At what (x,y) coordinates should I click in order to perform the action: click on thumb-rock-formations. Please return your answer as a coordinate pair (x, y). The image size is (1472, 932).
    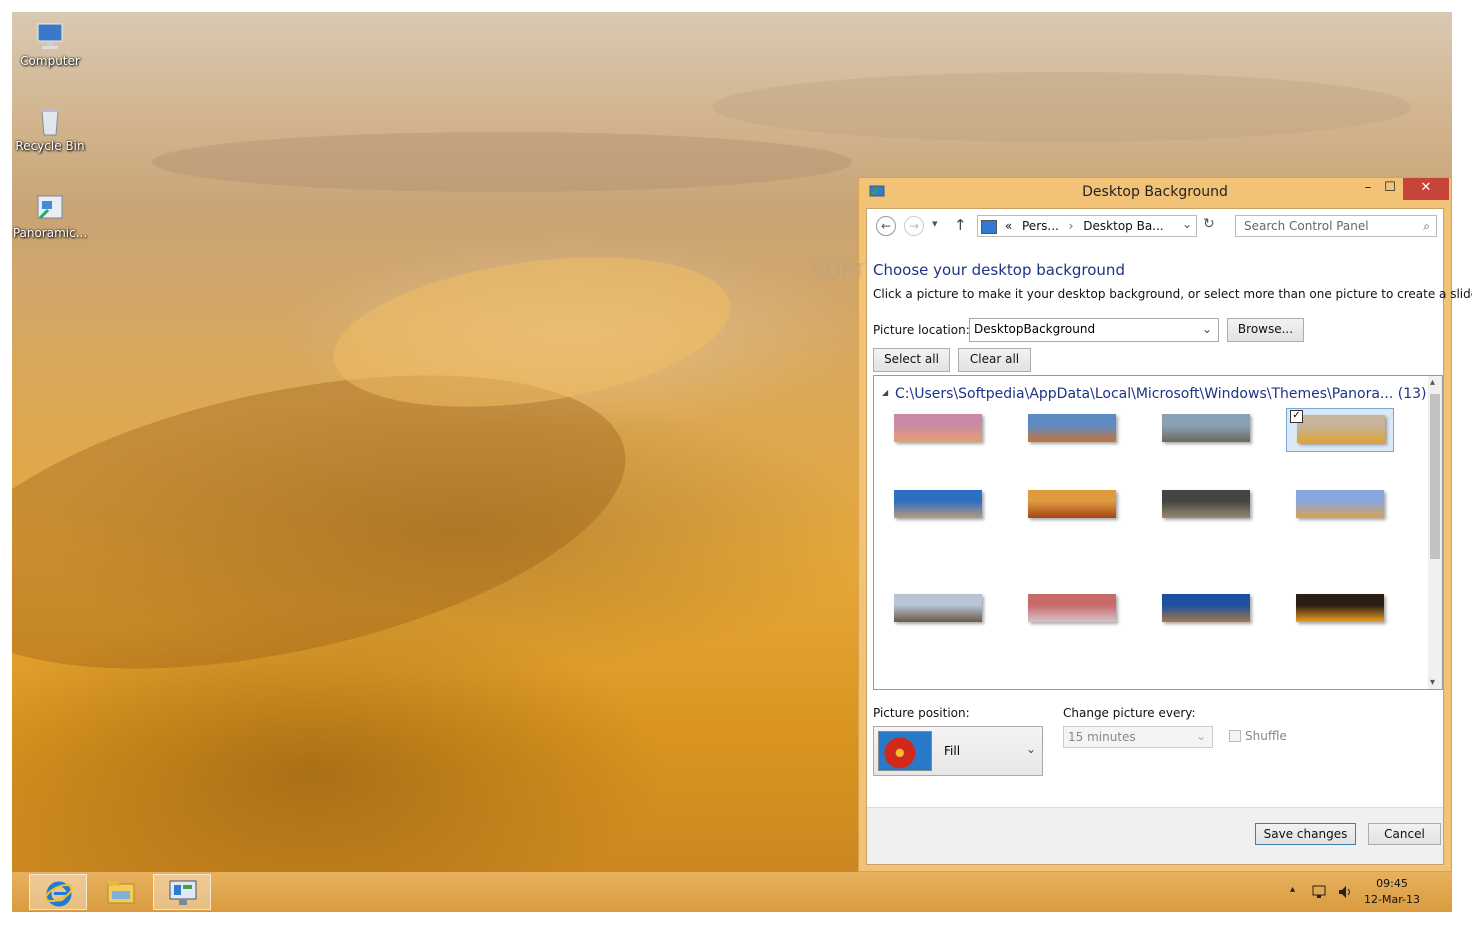
    Looking at the image, I should click on (1072, 428).